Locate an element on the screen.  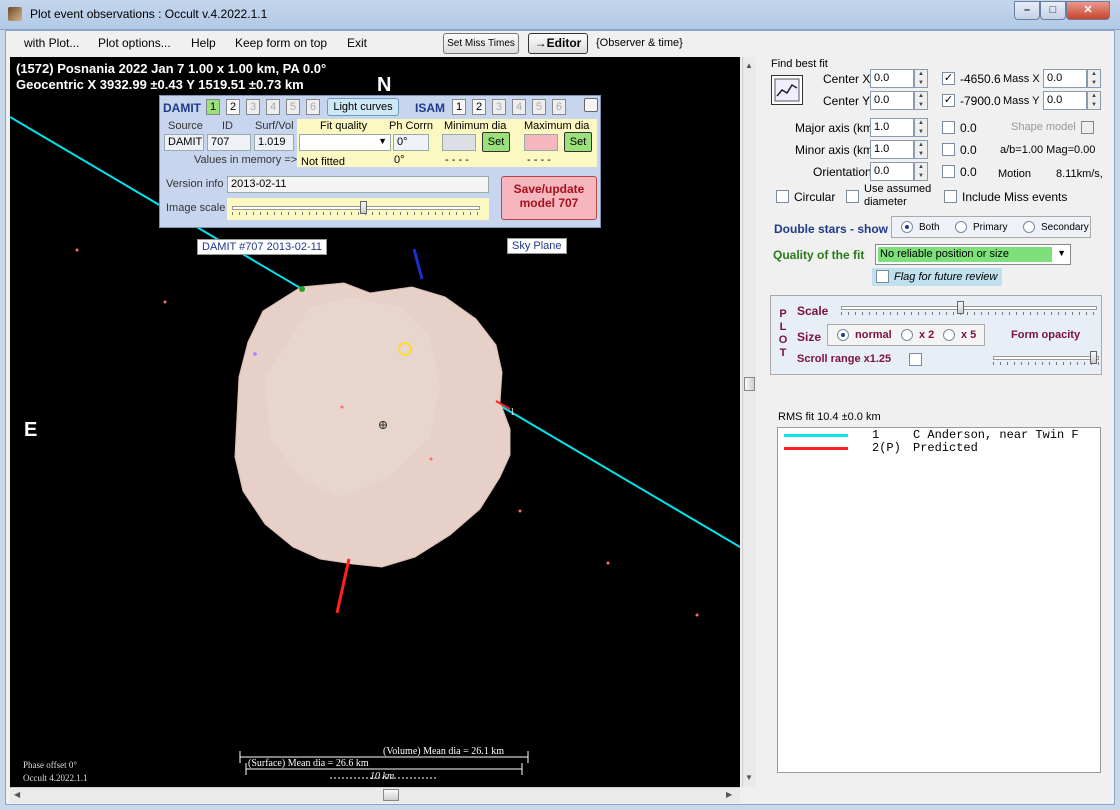
close-button: ✕ is located at coordinates (1088, 10).